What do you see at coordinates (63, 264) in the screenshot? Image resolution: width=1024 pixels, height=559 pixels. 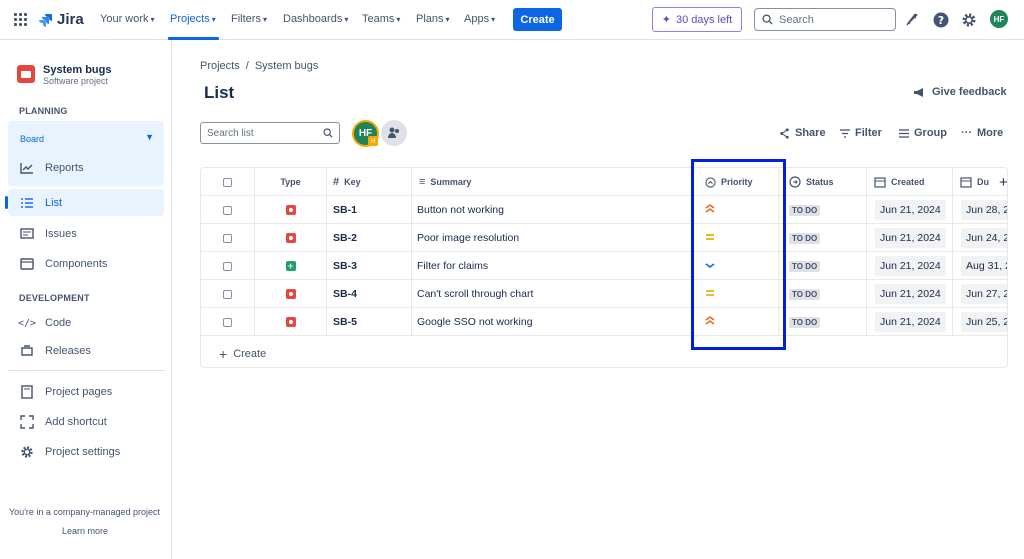 I see `sidebar-item-components: Components` at bounding box center [63, 264].